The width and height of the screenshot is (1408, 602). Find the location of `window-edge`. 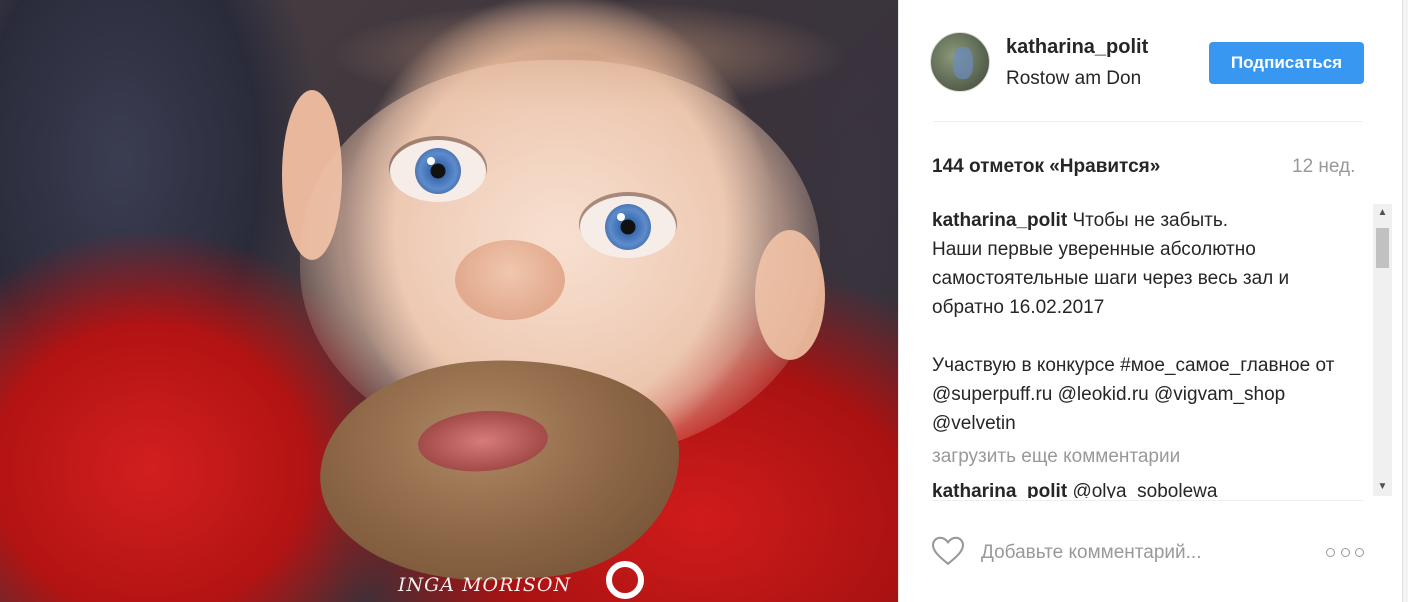

window-edge is located at coordinates (1405, 301).